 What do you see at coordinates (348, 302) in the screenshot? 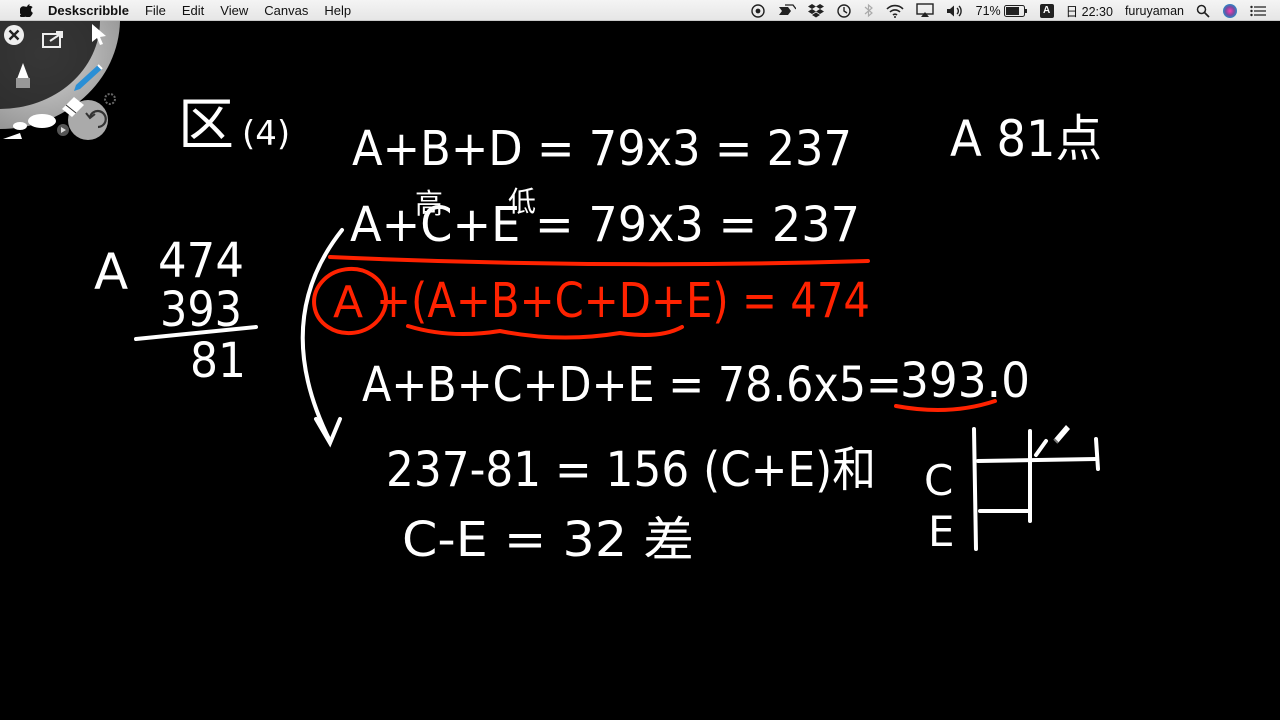
I see `equation-3-circled: A` at bounding box center [348, 302].